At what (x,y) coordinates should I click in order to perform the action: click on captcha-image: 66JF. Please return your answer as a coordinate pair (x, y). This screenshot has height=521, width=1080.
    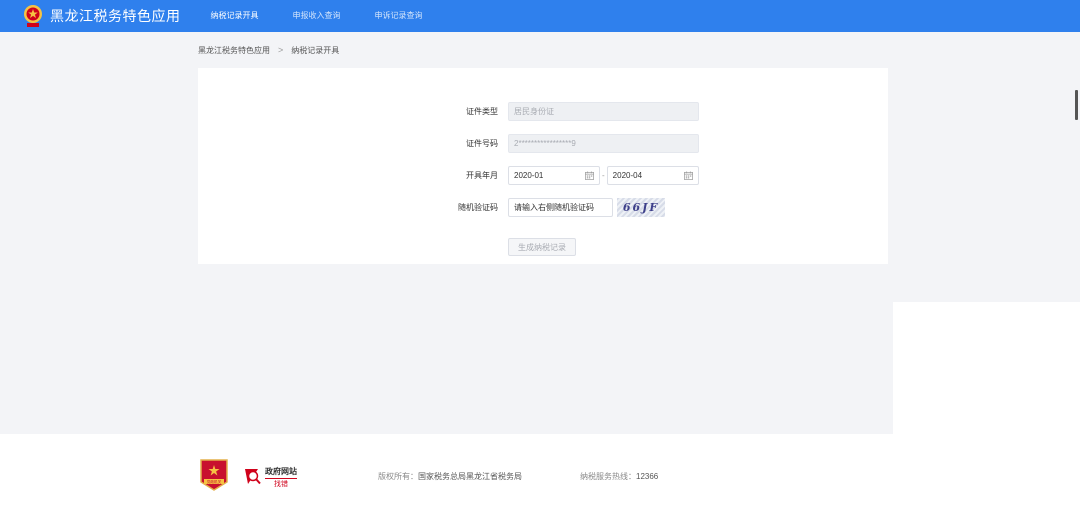
    Looking at the image, I should click on (641, 207).